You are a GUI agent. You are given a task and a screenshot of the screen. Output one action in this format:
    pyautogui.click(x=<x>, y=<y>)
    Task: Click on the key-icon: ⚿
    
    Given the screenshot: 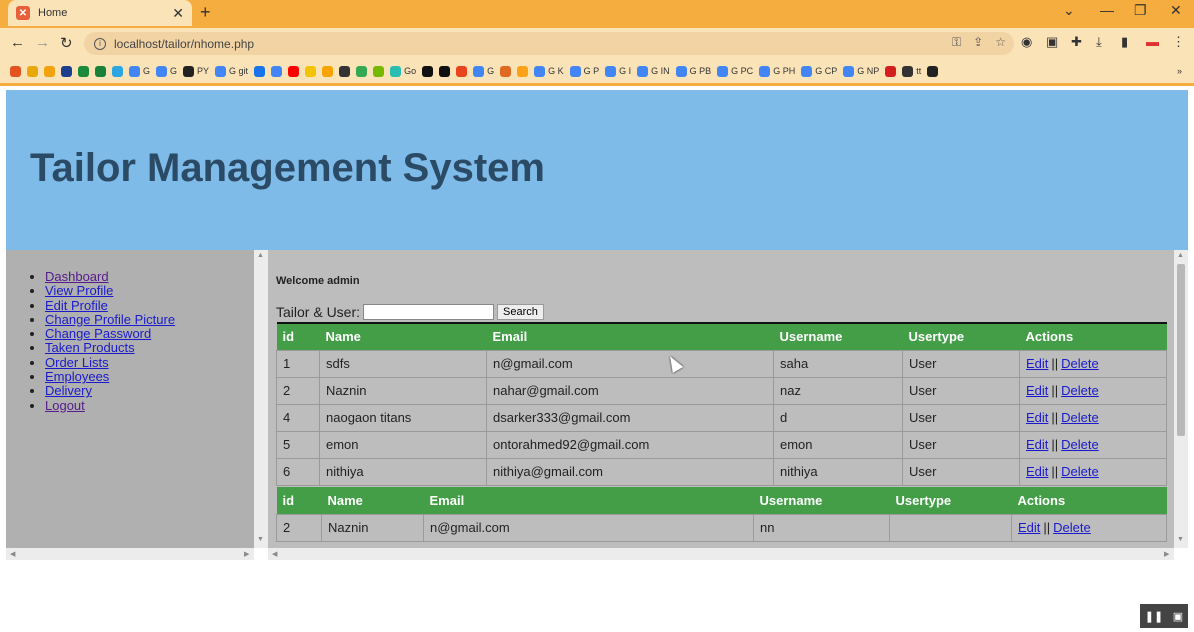 What is the action you would take?
    pyautogui.click(x=956, y=42)
    